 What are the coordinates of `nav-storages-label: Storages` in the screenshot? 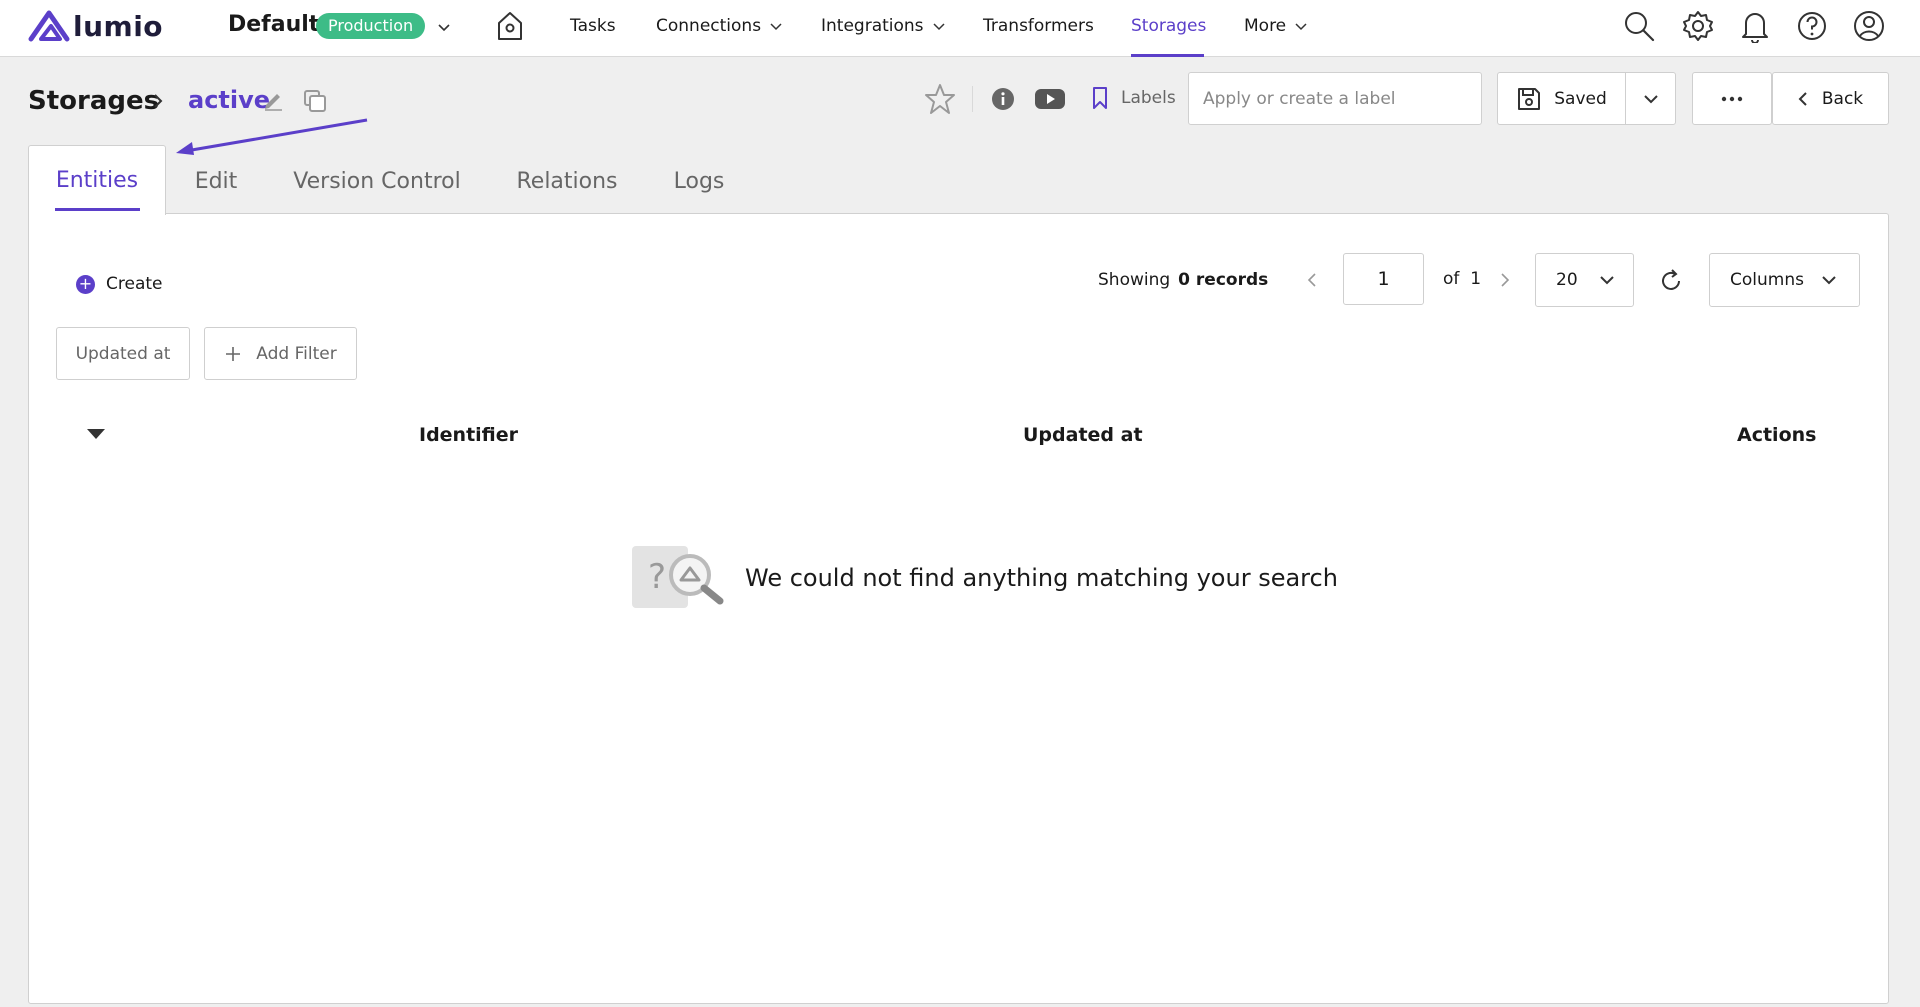 It's located at (1169, 26).